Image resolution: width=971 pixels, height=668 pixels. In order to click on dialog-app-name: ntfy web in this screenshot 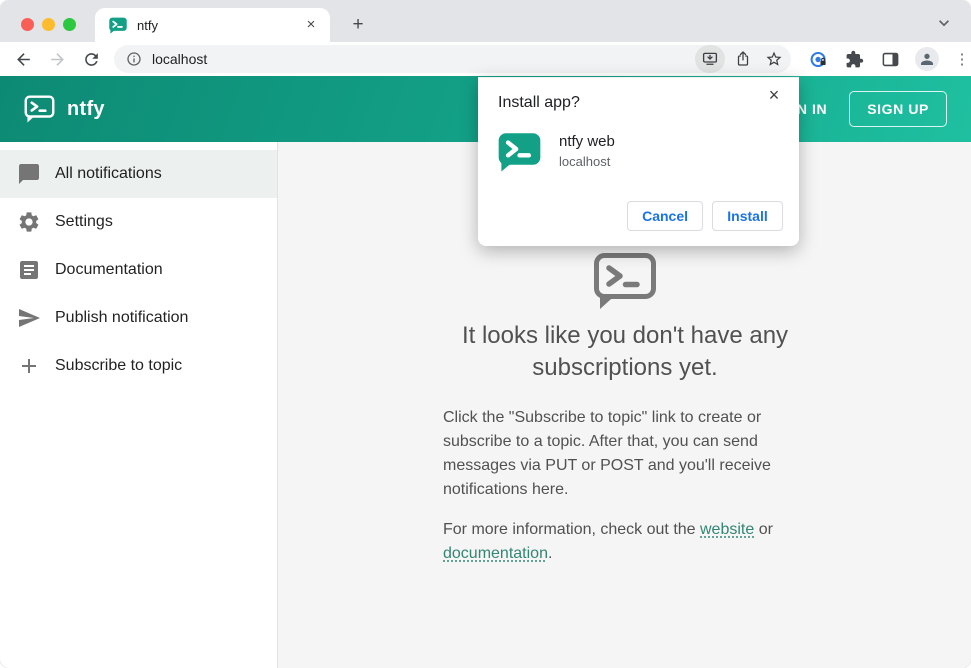, I will do `click(587, 141)`.